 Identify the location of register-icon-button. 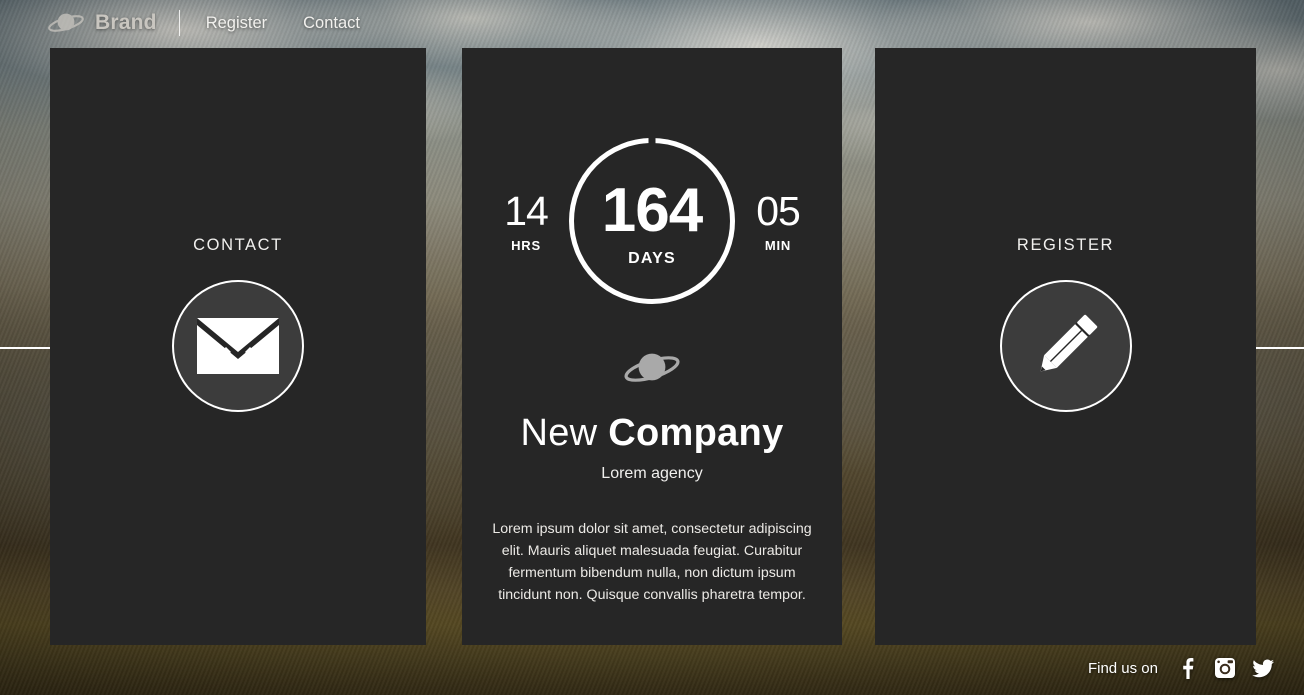
(1065, 346).